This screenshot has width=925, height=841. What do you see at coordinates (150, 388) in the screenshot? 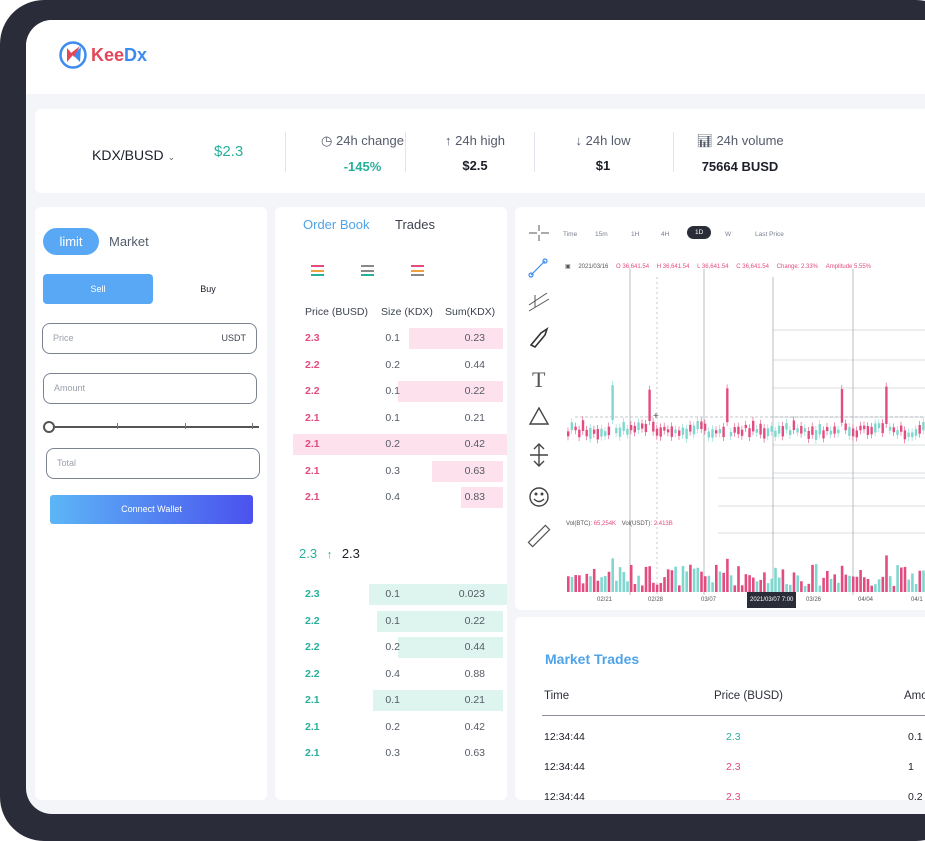
I see `amount-input: Amount` at bounding box center [150, 388].